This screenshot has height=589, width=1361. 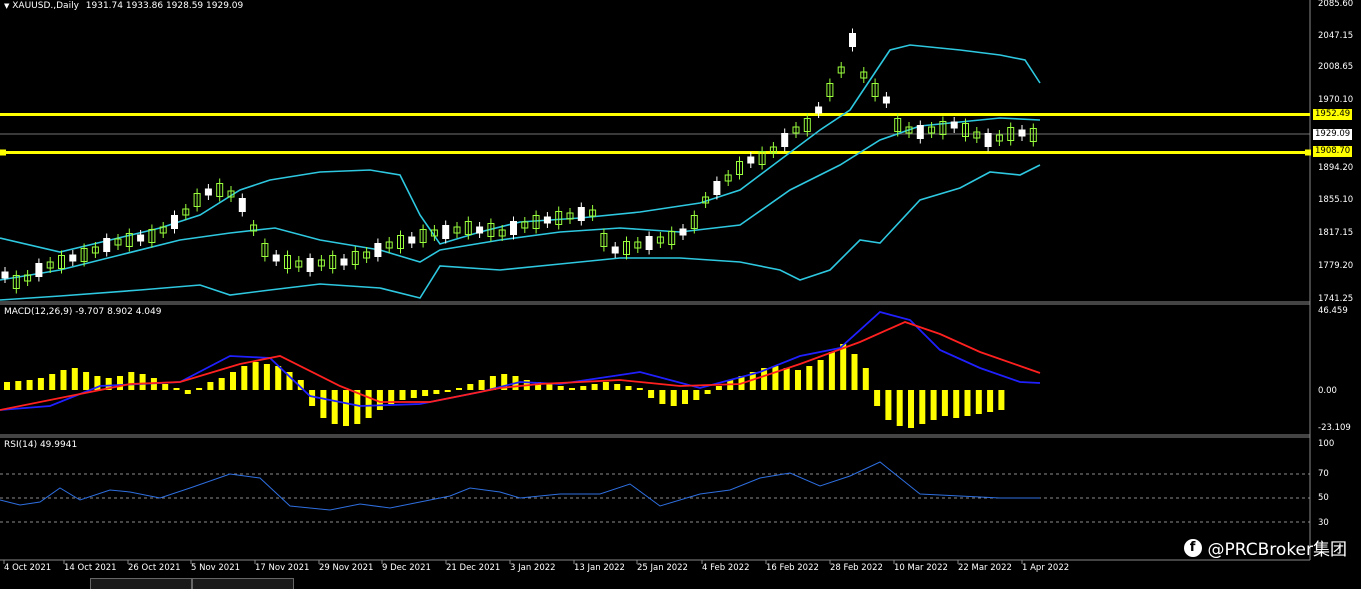 What do you see at coordinates (533, 568) in the screenshot?
I see `date-tick-label: 3 Jan 2022` at bounding box center [533, 568].